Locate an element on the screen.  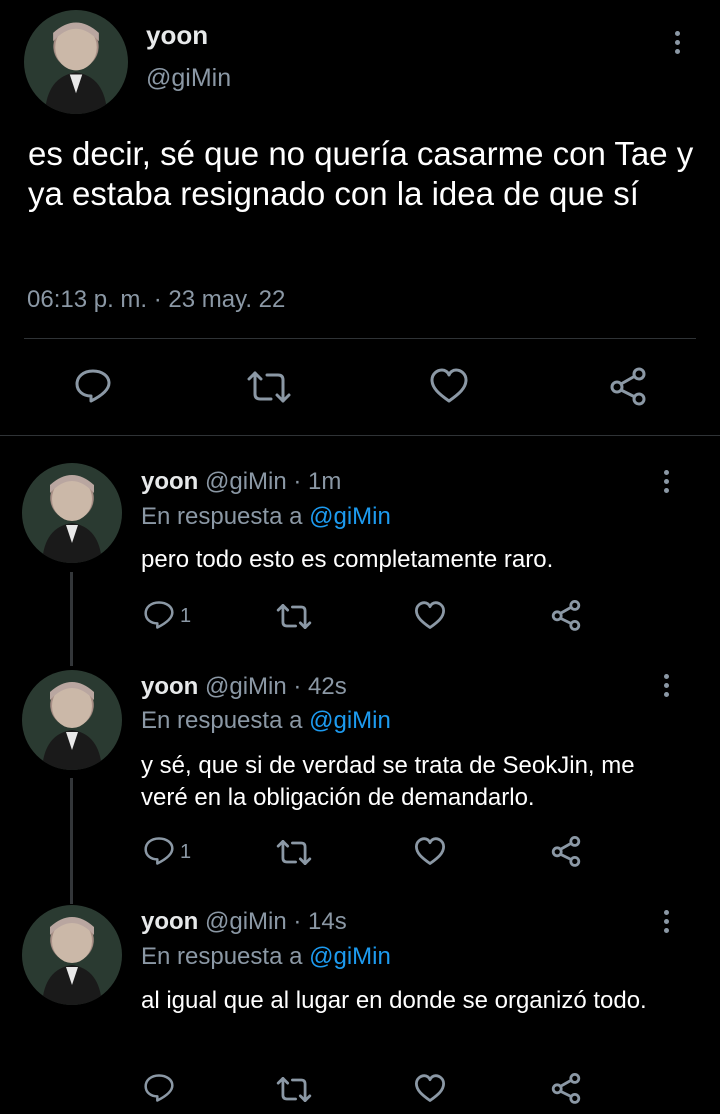
handle-time: @giMin · 14s is located at coordinates (276, 921).